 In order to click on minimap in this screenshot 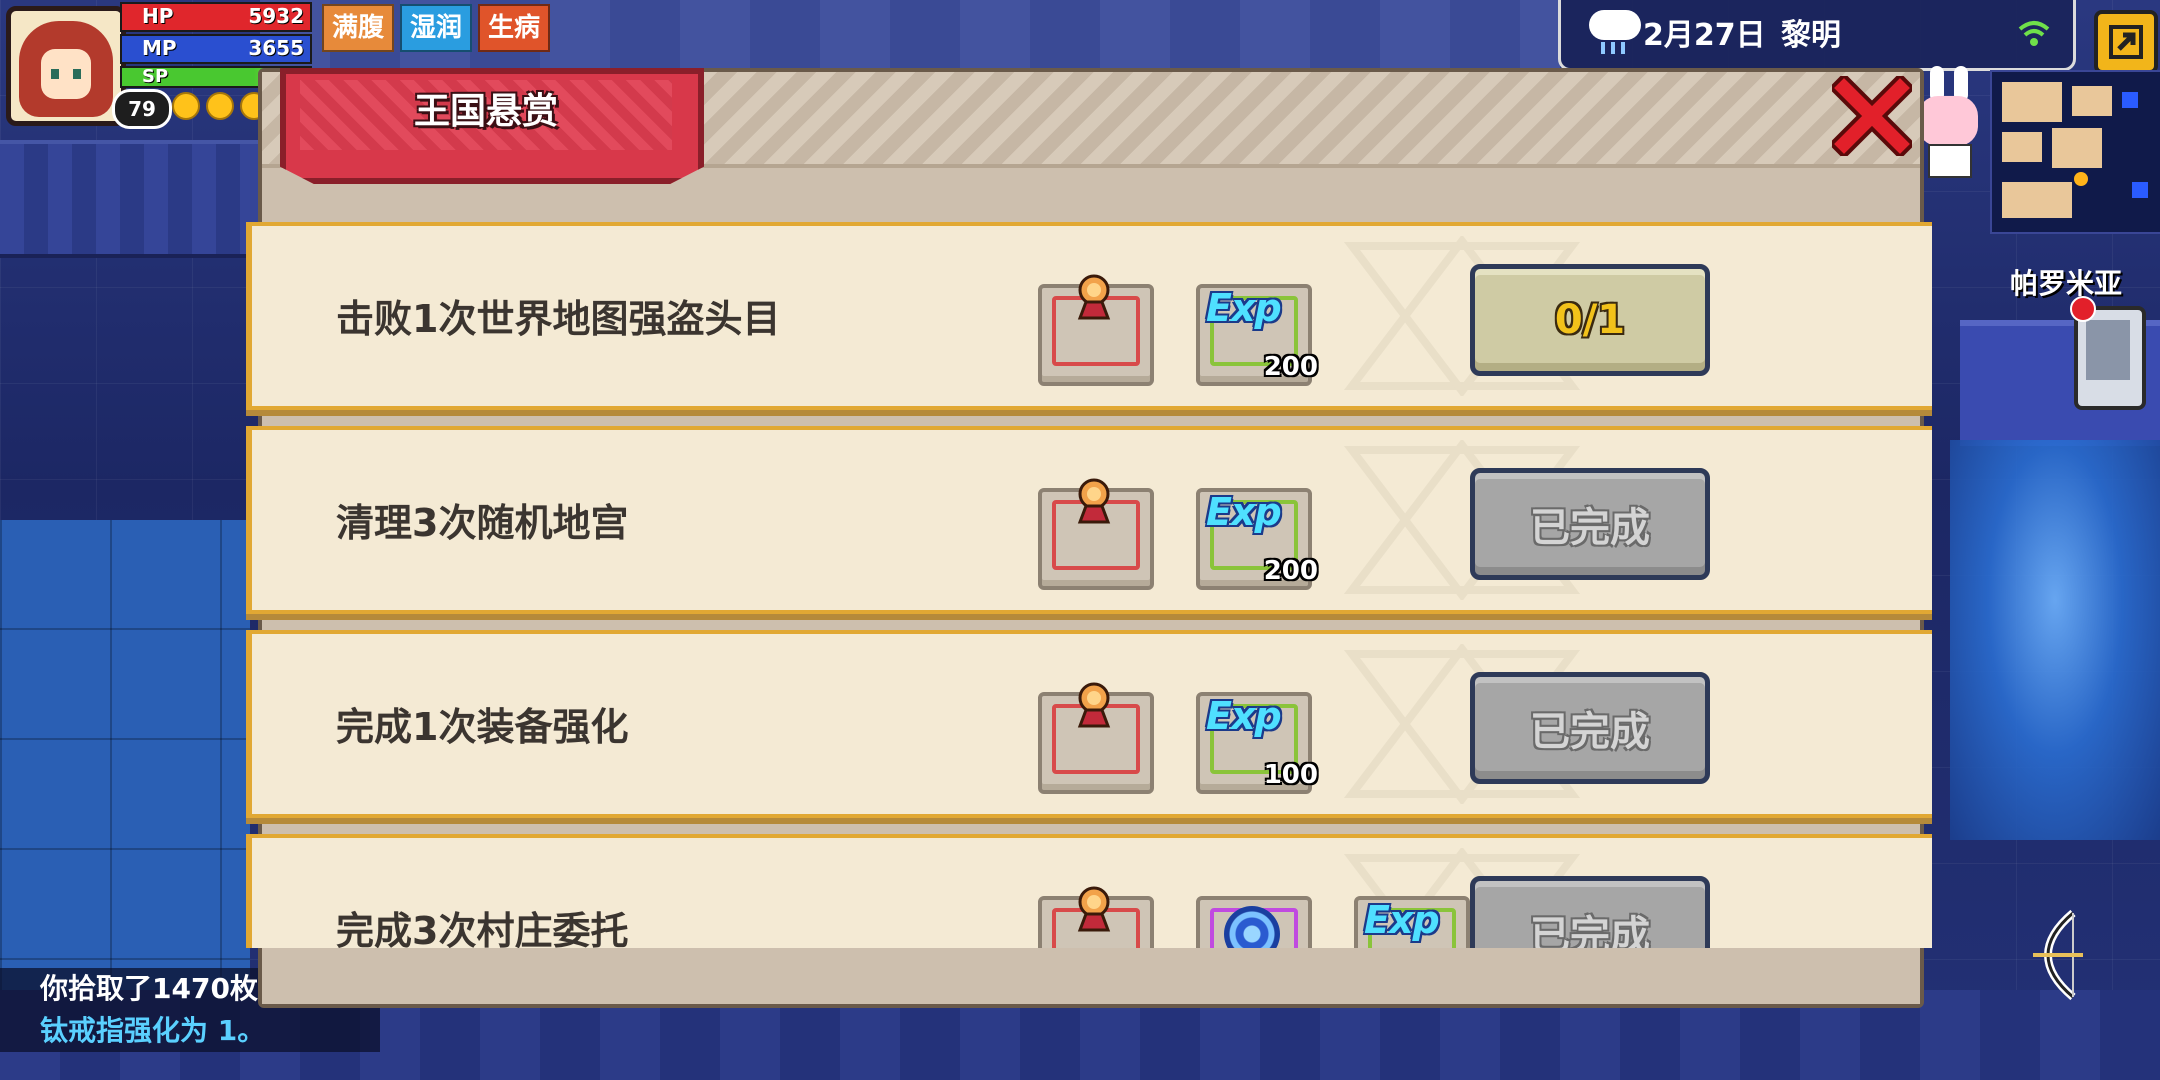, I will do `click(2075, 152)`.